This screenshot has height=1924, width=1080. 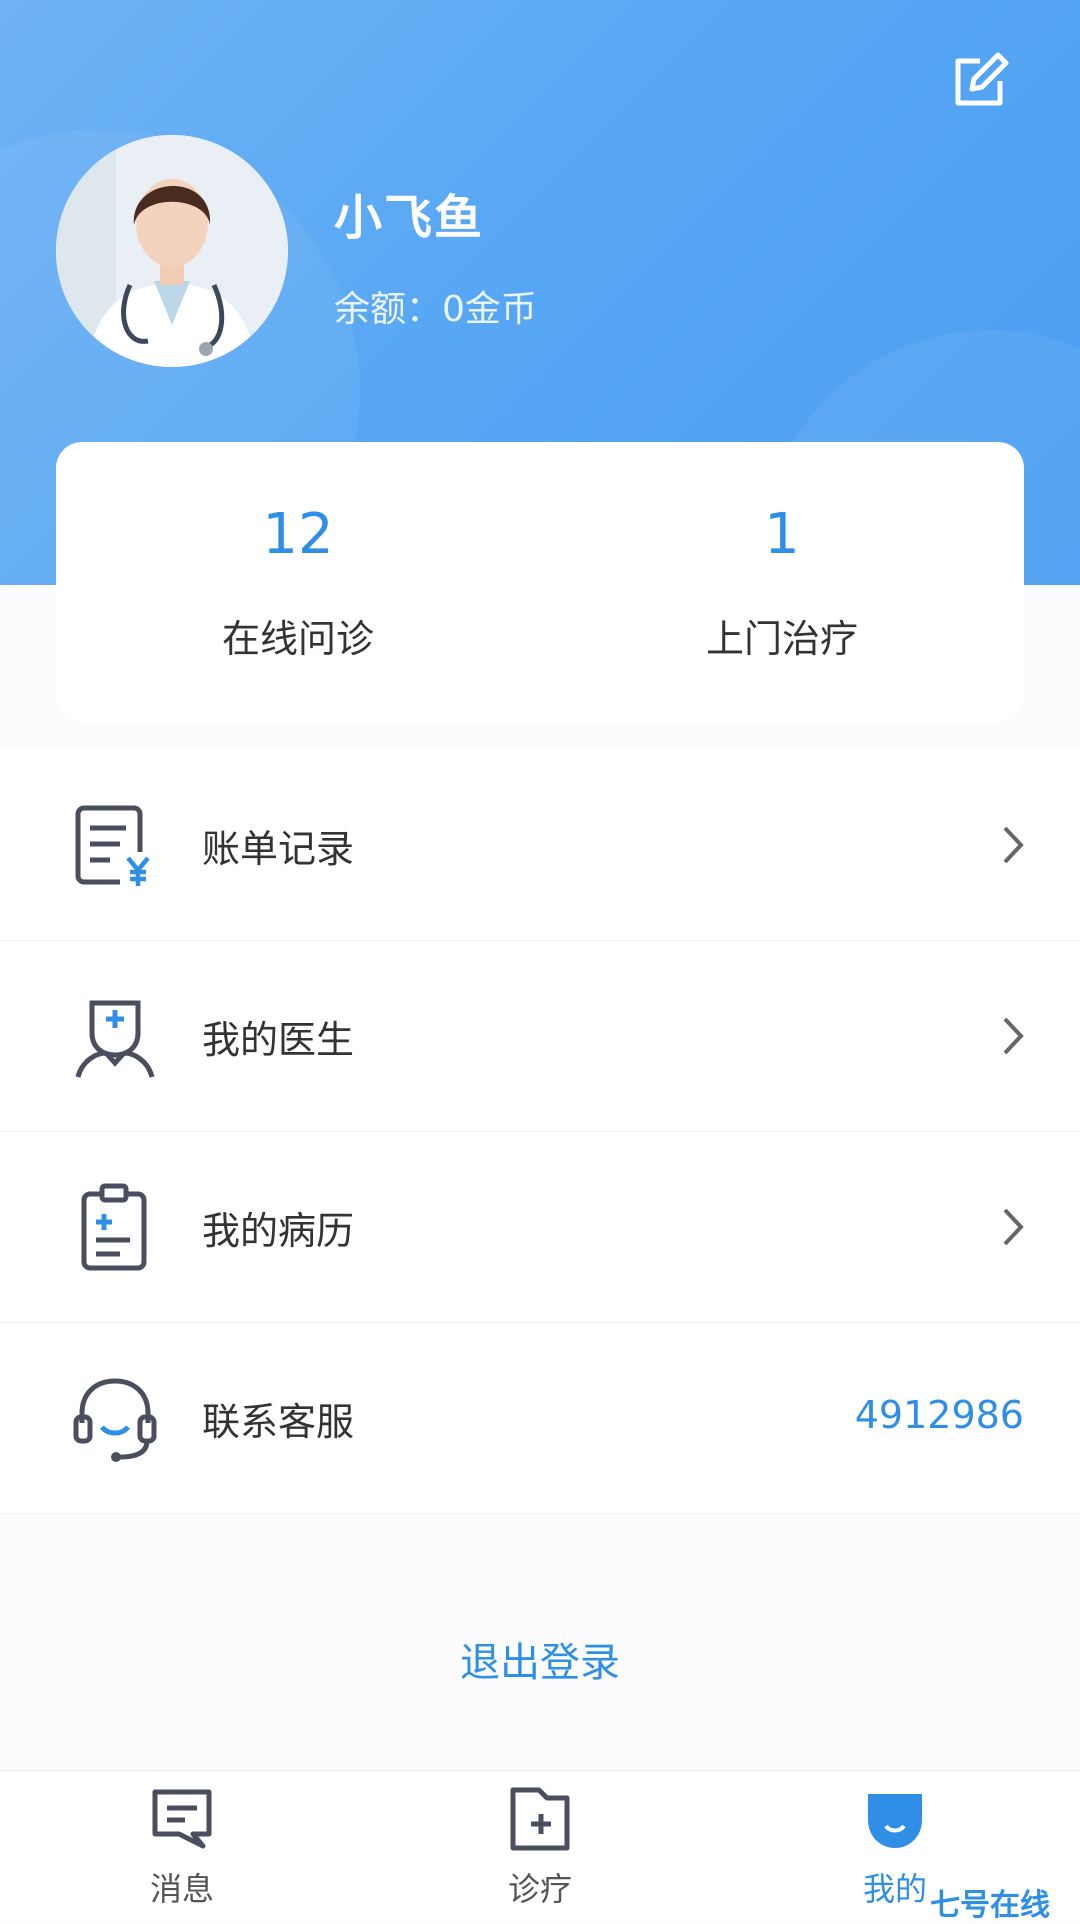 I want to click on stat-home-treatment: 1 上门治疗, so click(x=782, y=582).